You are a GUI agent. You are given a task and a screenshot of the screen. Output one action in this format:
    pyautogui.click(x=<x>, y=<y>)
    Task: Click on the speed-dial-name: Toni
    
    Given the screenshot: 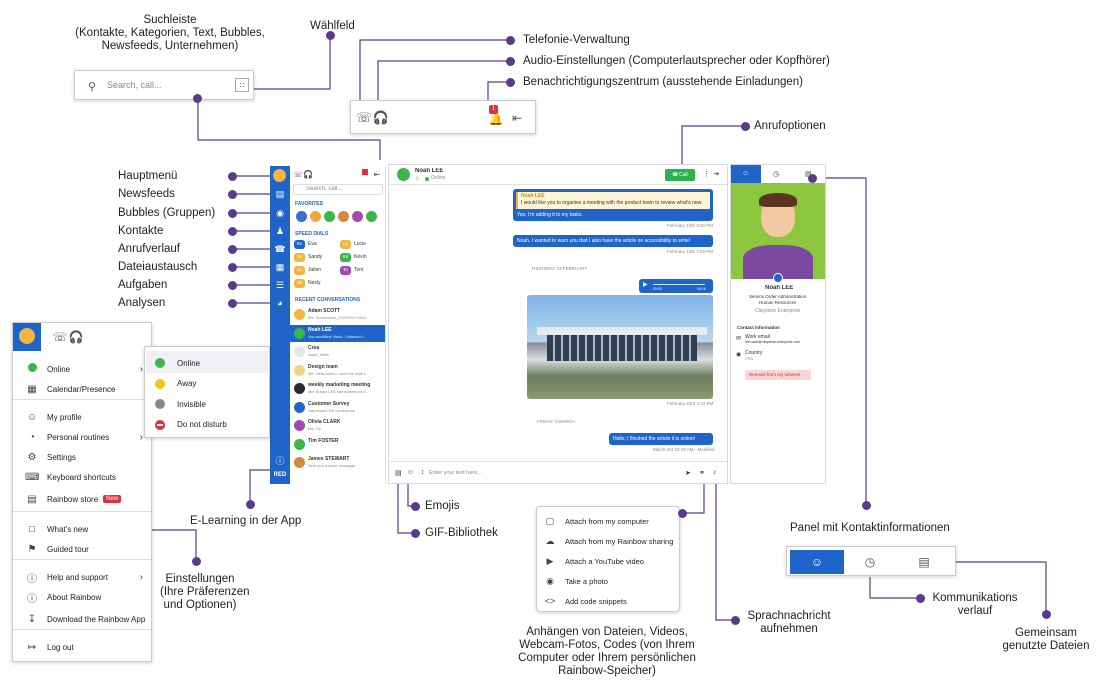 What is the action you would take?
    pyautogui.click(x=358, y=270)
    